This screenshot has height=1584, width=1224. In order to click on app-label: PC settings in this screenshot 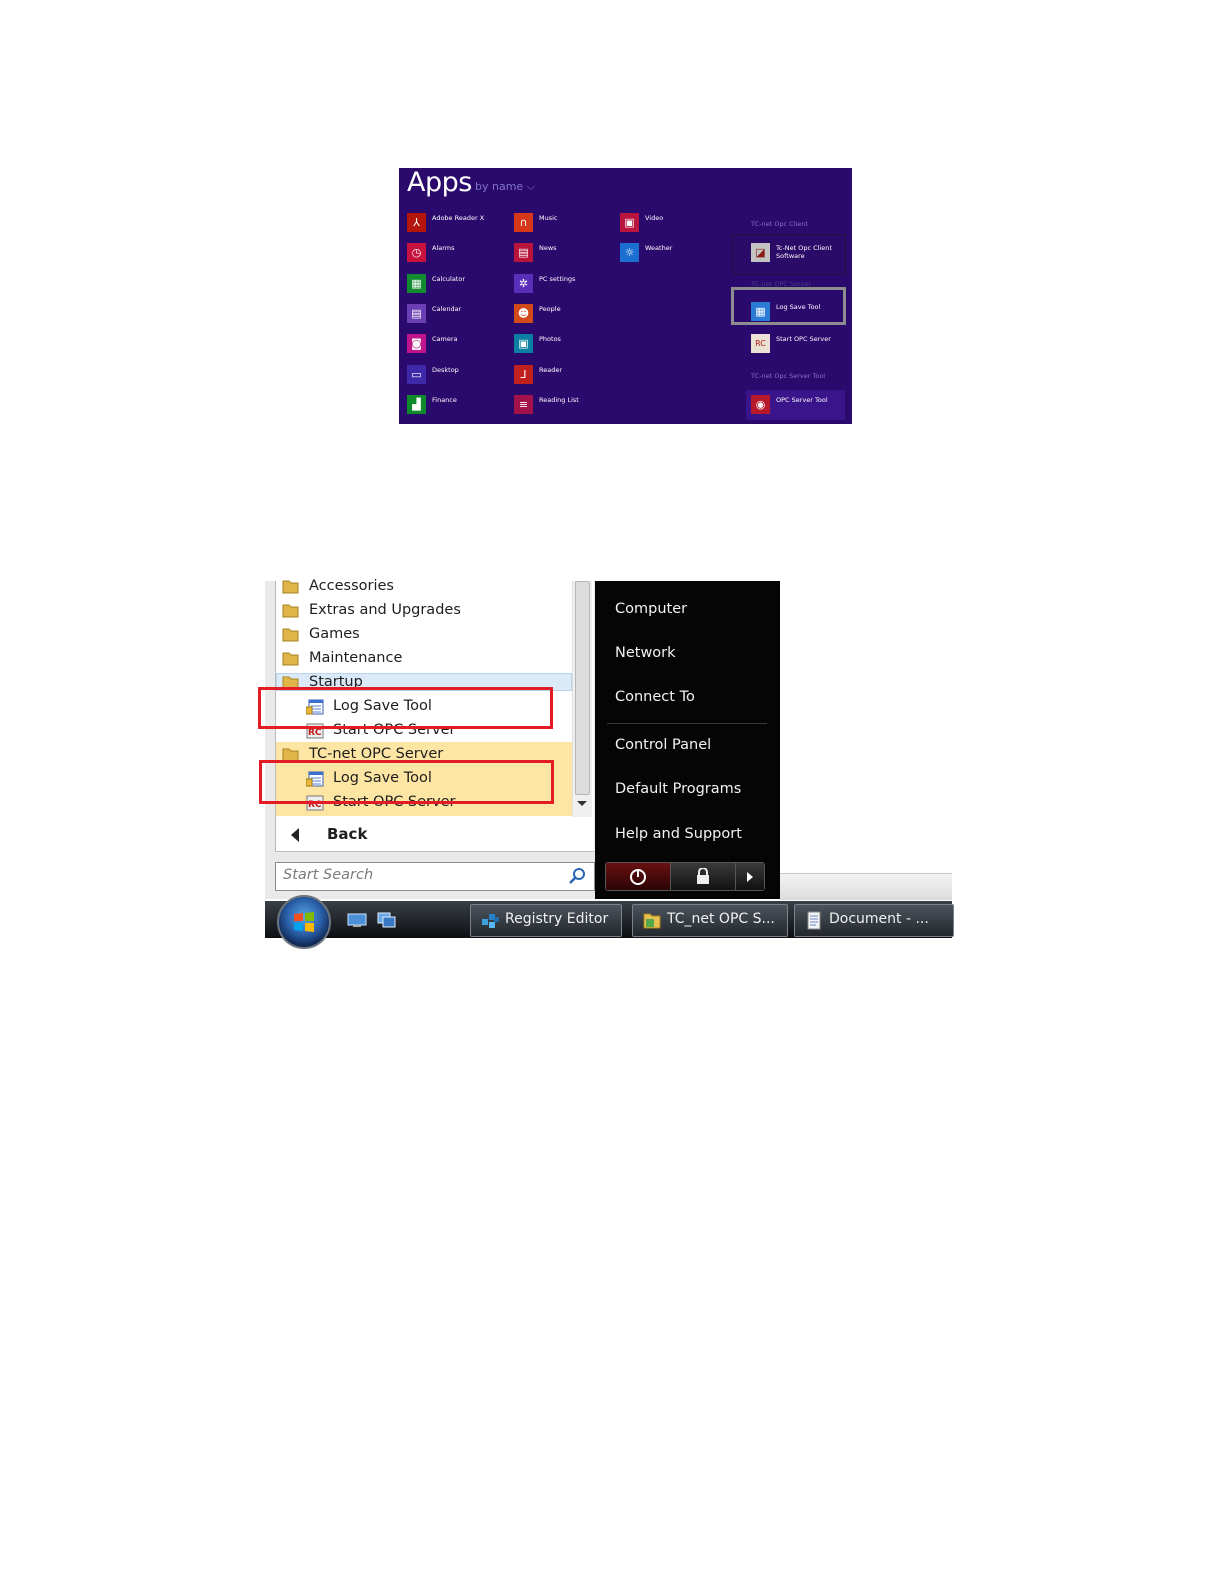, I will do `click(557, 279)`.